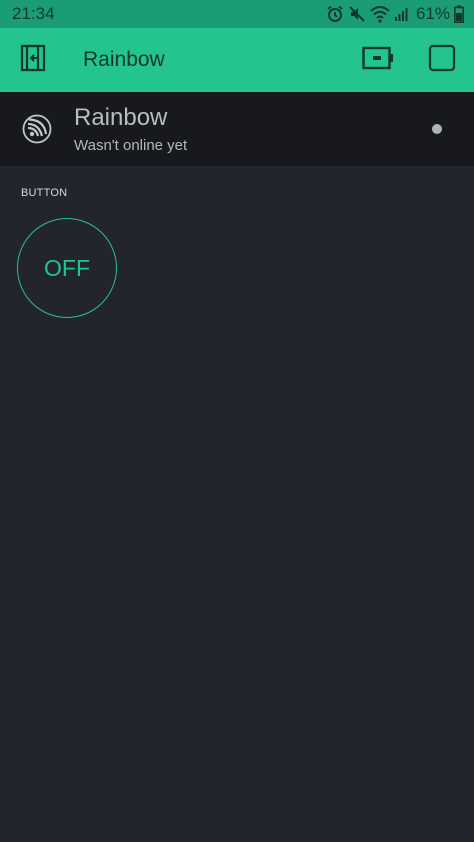  I want to click on play-square-icon, so click(442, 60).